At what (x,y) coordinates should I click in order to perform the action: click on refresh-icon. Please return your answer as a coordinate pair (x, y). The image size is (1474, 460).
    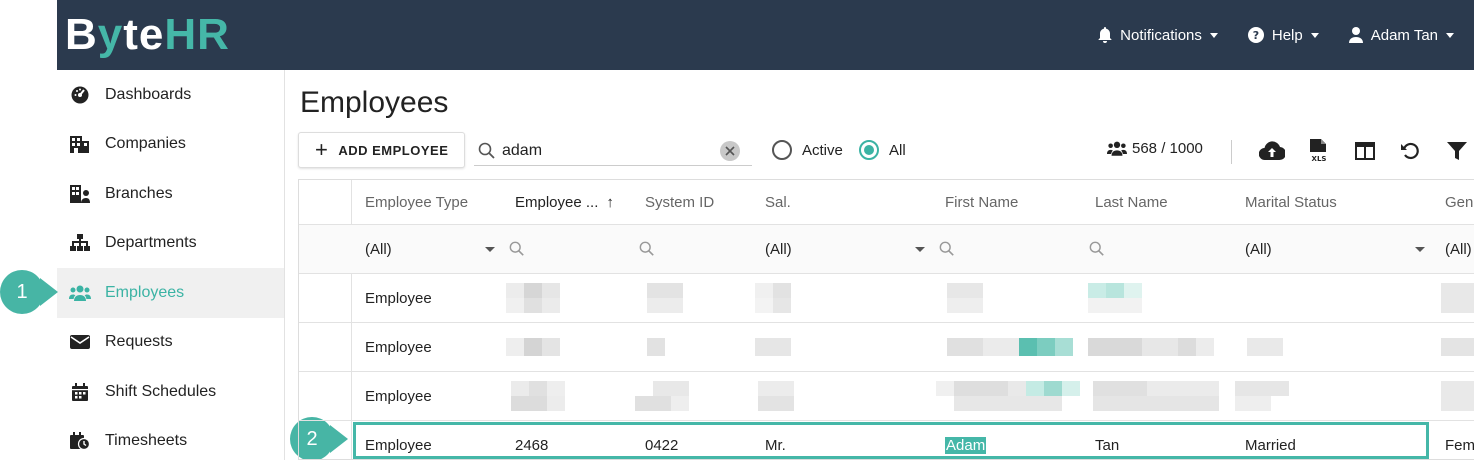
    Looking at the image, I should click on (1410, 151).